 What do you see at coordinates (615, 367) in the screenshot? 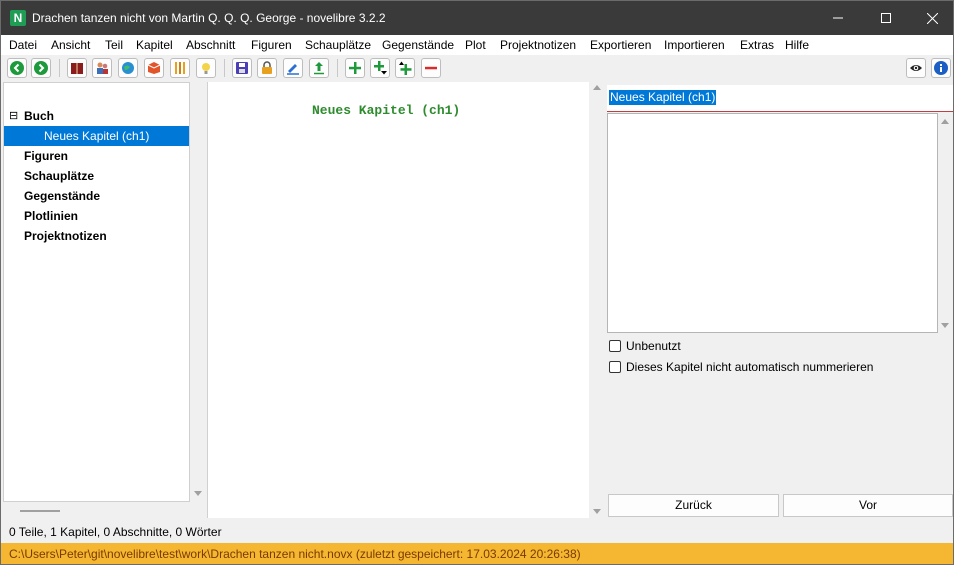
I see `no-numbering-checkbox` at bounding box center [615, 367].